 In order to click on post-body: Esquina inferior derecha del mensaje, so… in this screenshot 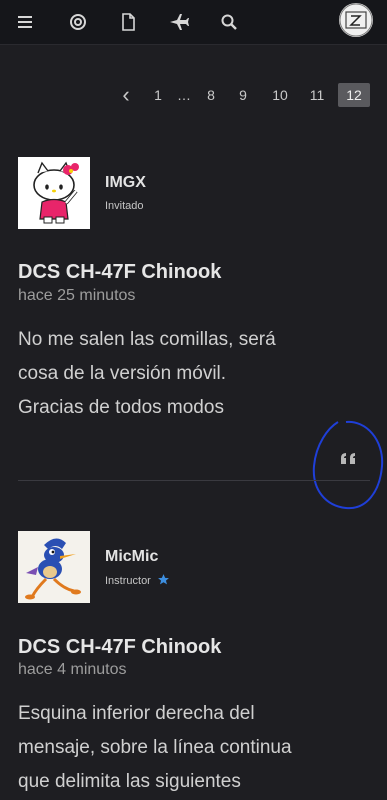, I will do `click(193, 748)`.